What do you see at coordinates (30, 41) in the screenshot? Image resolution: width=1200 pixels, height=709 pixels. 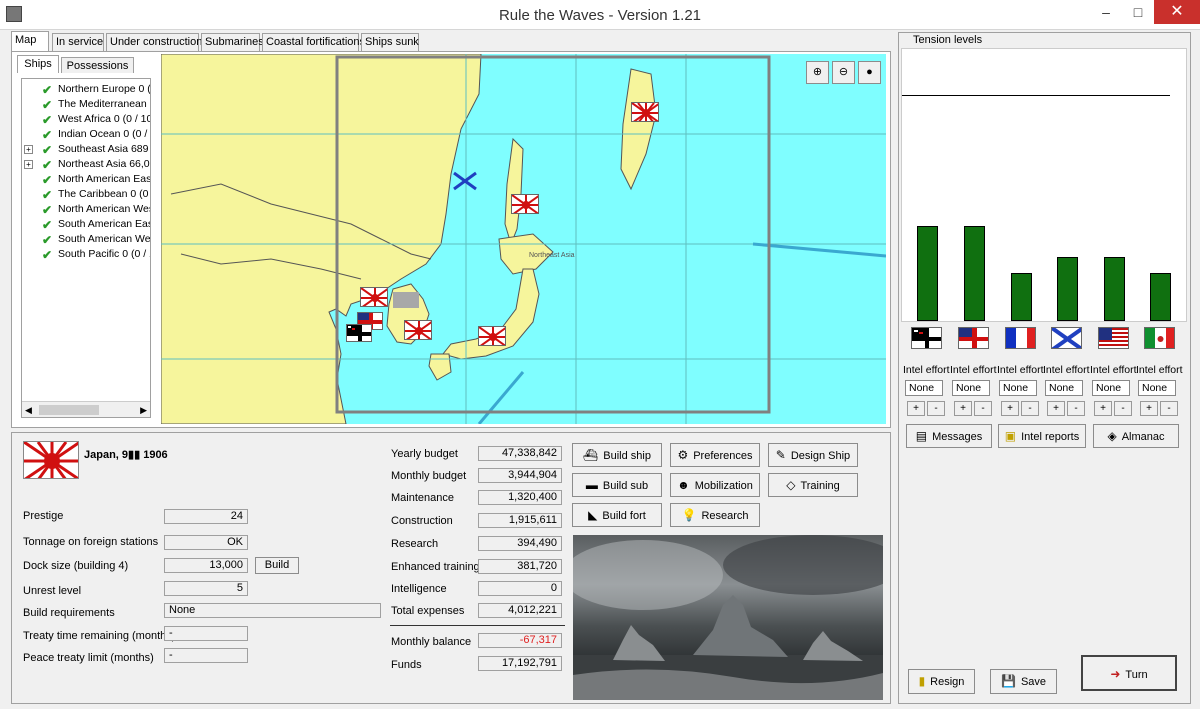 I see `tab-map: Map` at bounding box center [30, 41].